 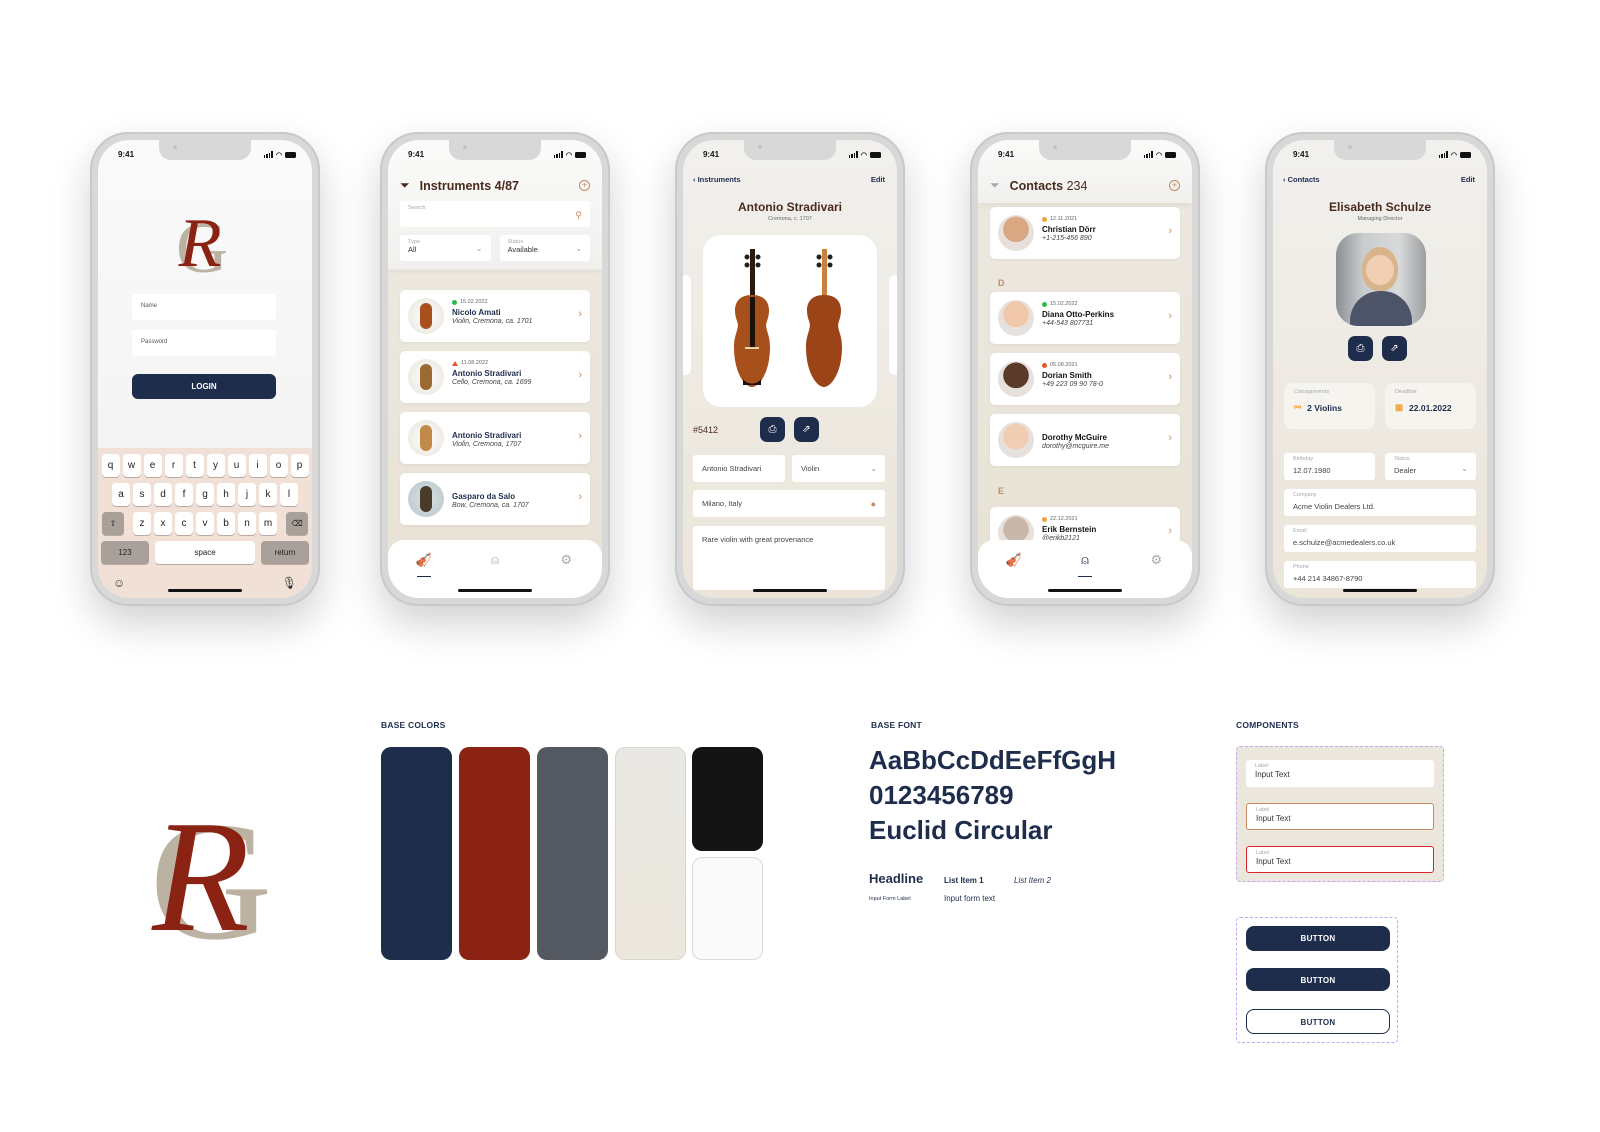 What do you see at coordinates (578, 215) in the screenshot?
I see `search-icon: ⚲` at bounding box center [578, 215].